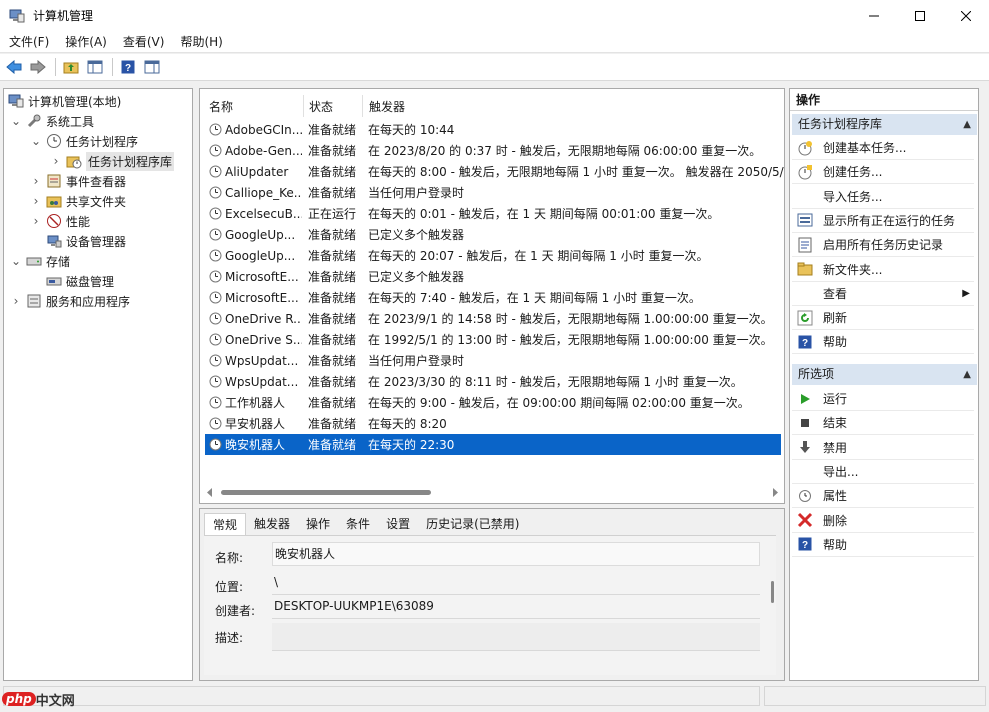 This screenshot has width=989, height=712. I want to click on table-row: AdobeGCIn... 准备就绪 在每天的 10:44, so click(493, 129).